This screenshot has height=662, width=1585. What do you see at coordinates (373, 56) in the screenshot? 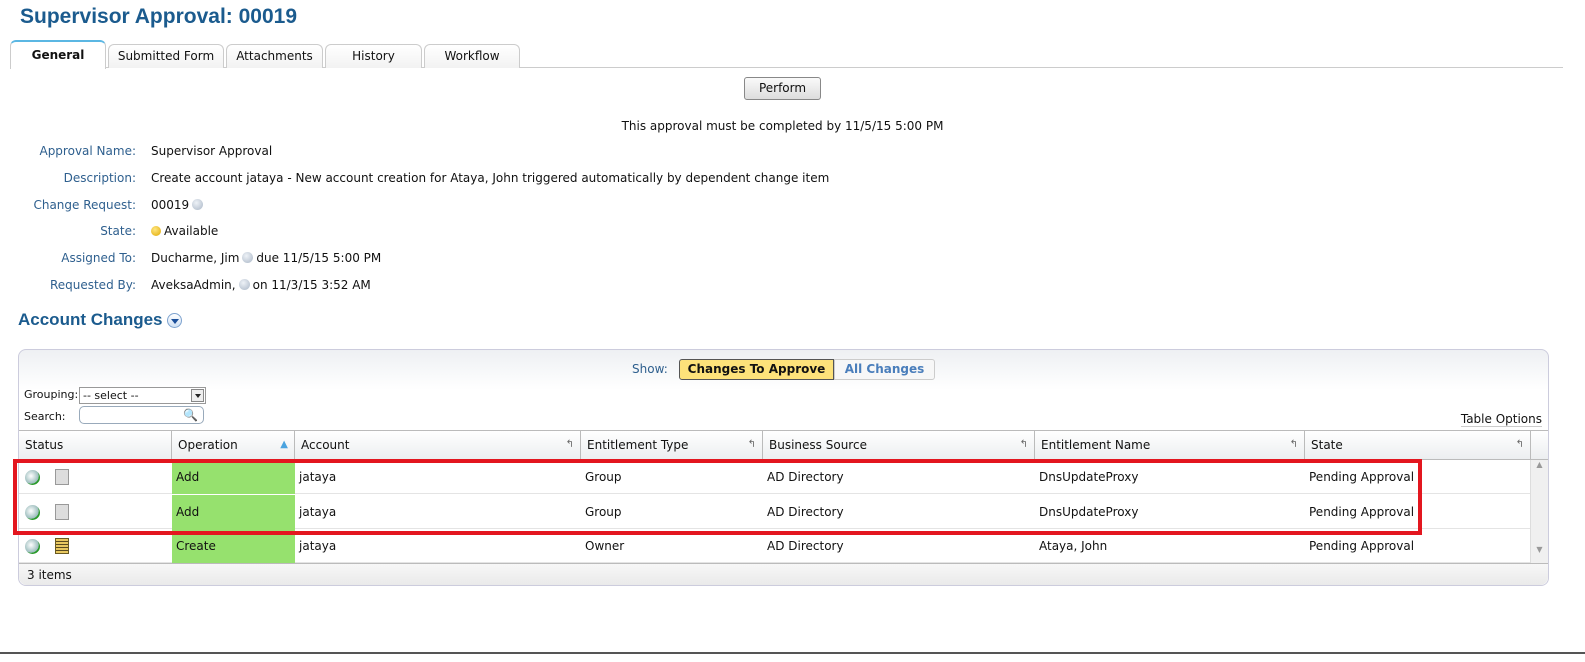
I see `tab-history: History` at bounding box center [373, 56].